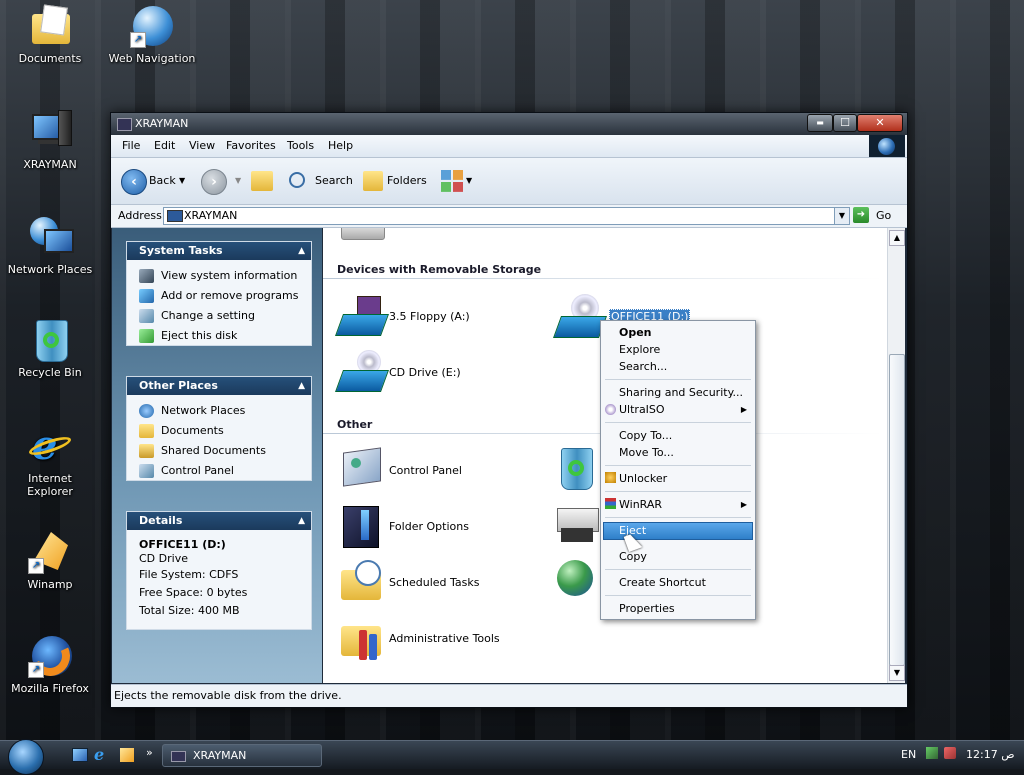 The width and height of the screenshot is (1024, 775). What do you see at coordinates (422, 640) in the screenshot?
I see `item-administrative-tools: Administrative Tools` at bounding box center [422, 640].